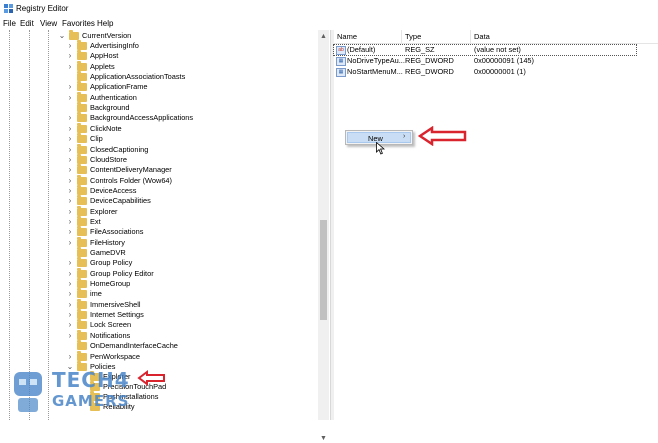 The image size is (658, 443). Describe the element at coordinates (380, 148) in the screenshot. I see `mouse-cursor-icon` at that location.